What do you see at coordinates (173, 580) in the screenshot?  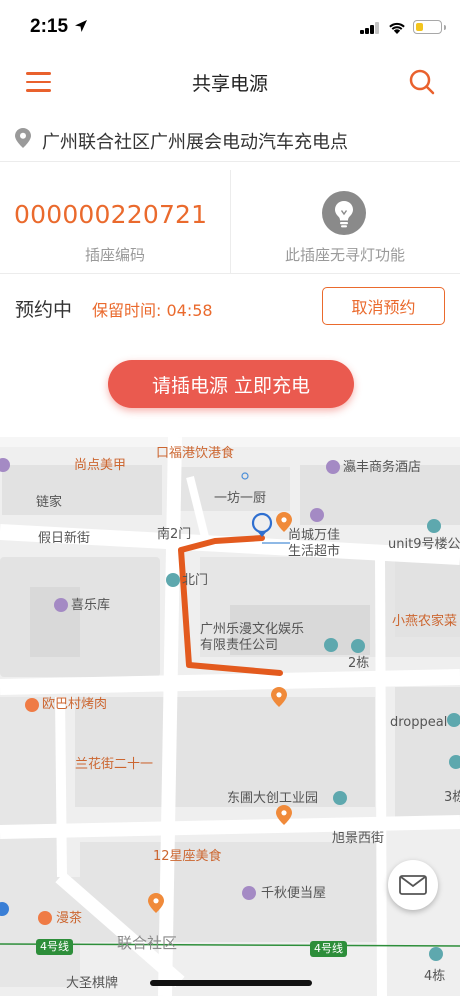 I see `gate-icon` at bounding box center [173, 580].